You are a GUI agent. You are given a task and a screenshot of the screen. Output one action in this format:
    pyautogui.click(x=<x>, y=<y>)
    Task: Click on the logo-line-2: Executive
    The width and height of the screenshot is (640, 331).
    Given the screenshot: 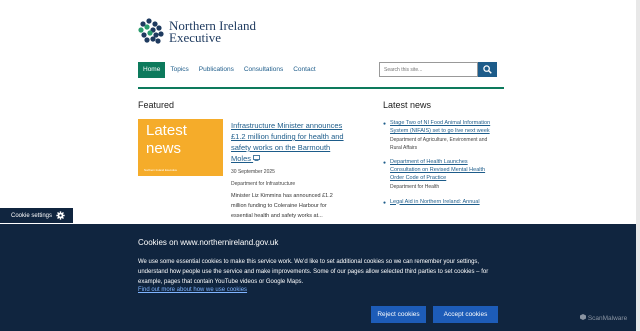 What is the action you would take?
    pyautogui.click(x=195, y=37)
    